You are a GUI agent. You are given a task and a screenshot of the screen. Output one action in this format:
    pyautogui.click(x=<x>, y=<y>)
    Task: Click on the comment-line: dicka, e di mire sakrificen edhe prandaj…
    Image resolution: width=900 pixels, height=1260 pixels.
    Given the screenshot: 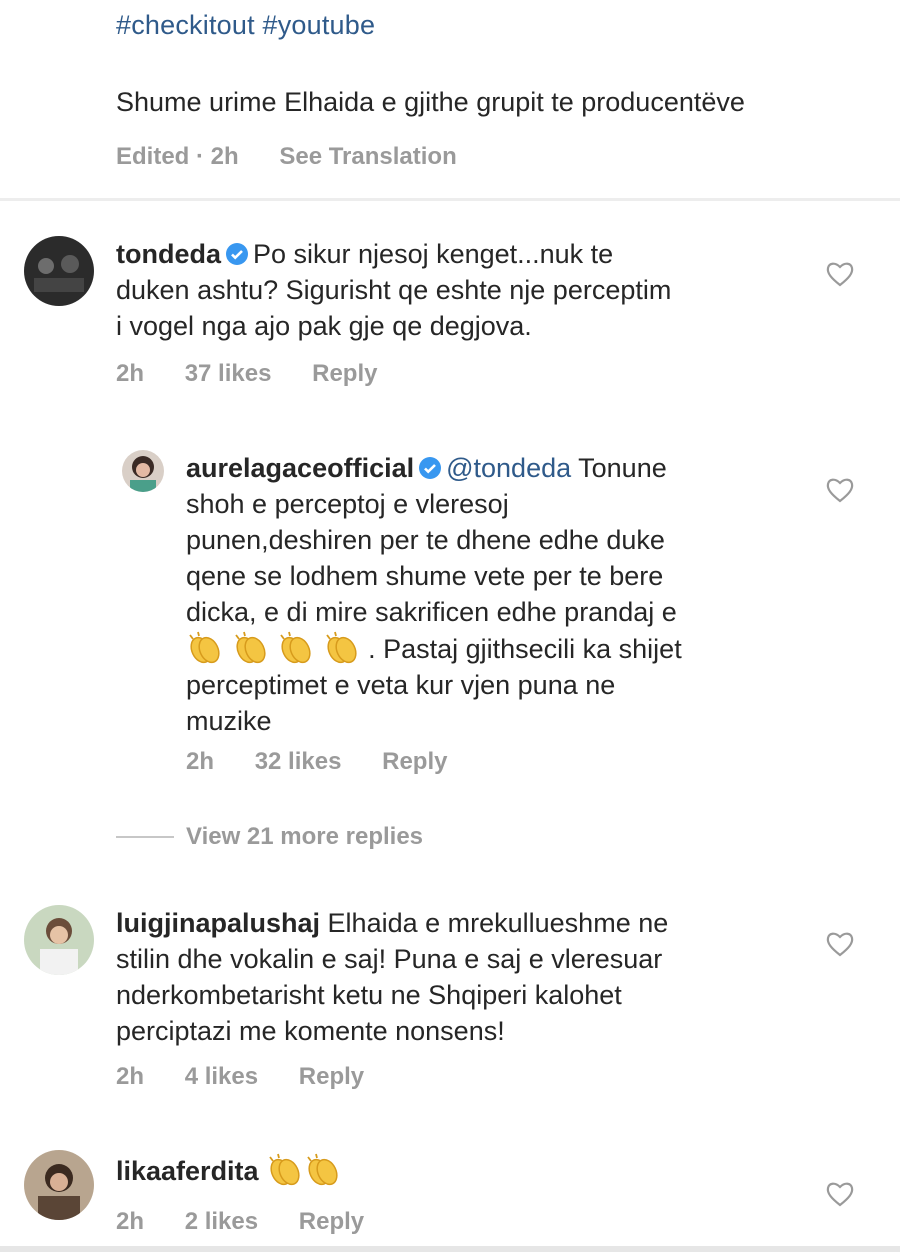 What is the action you would take?
    pyautogui.click(x=431, y=612)
    